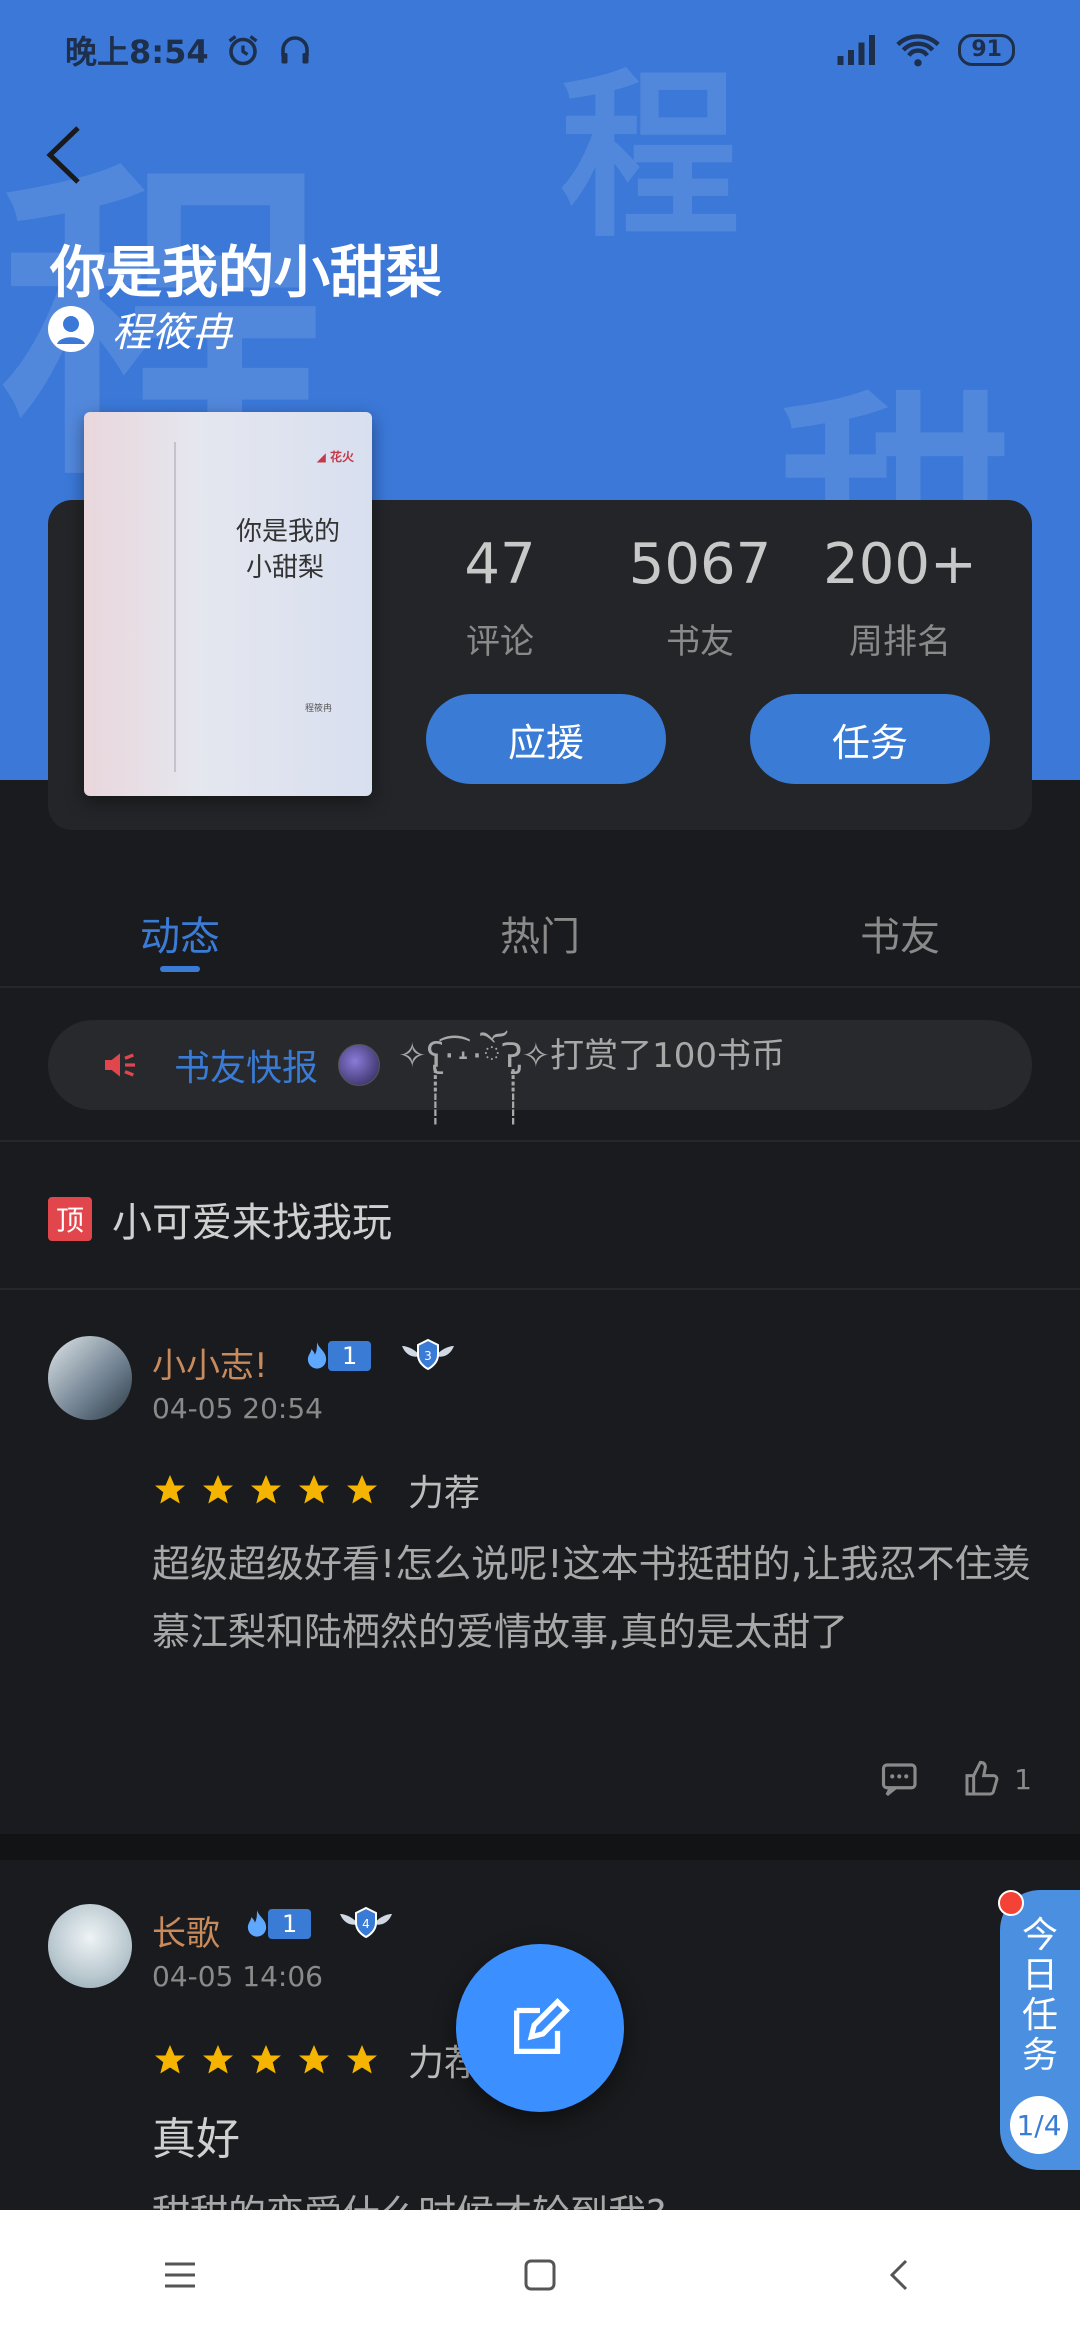 This screenshot has height=2340, width=1080. Describe the element at coordinates (228, 604) in the screenshot. I see `book-cover: ◢ 花火 你是我的 小甜梨 程筱冉` at that location.